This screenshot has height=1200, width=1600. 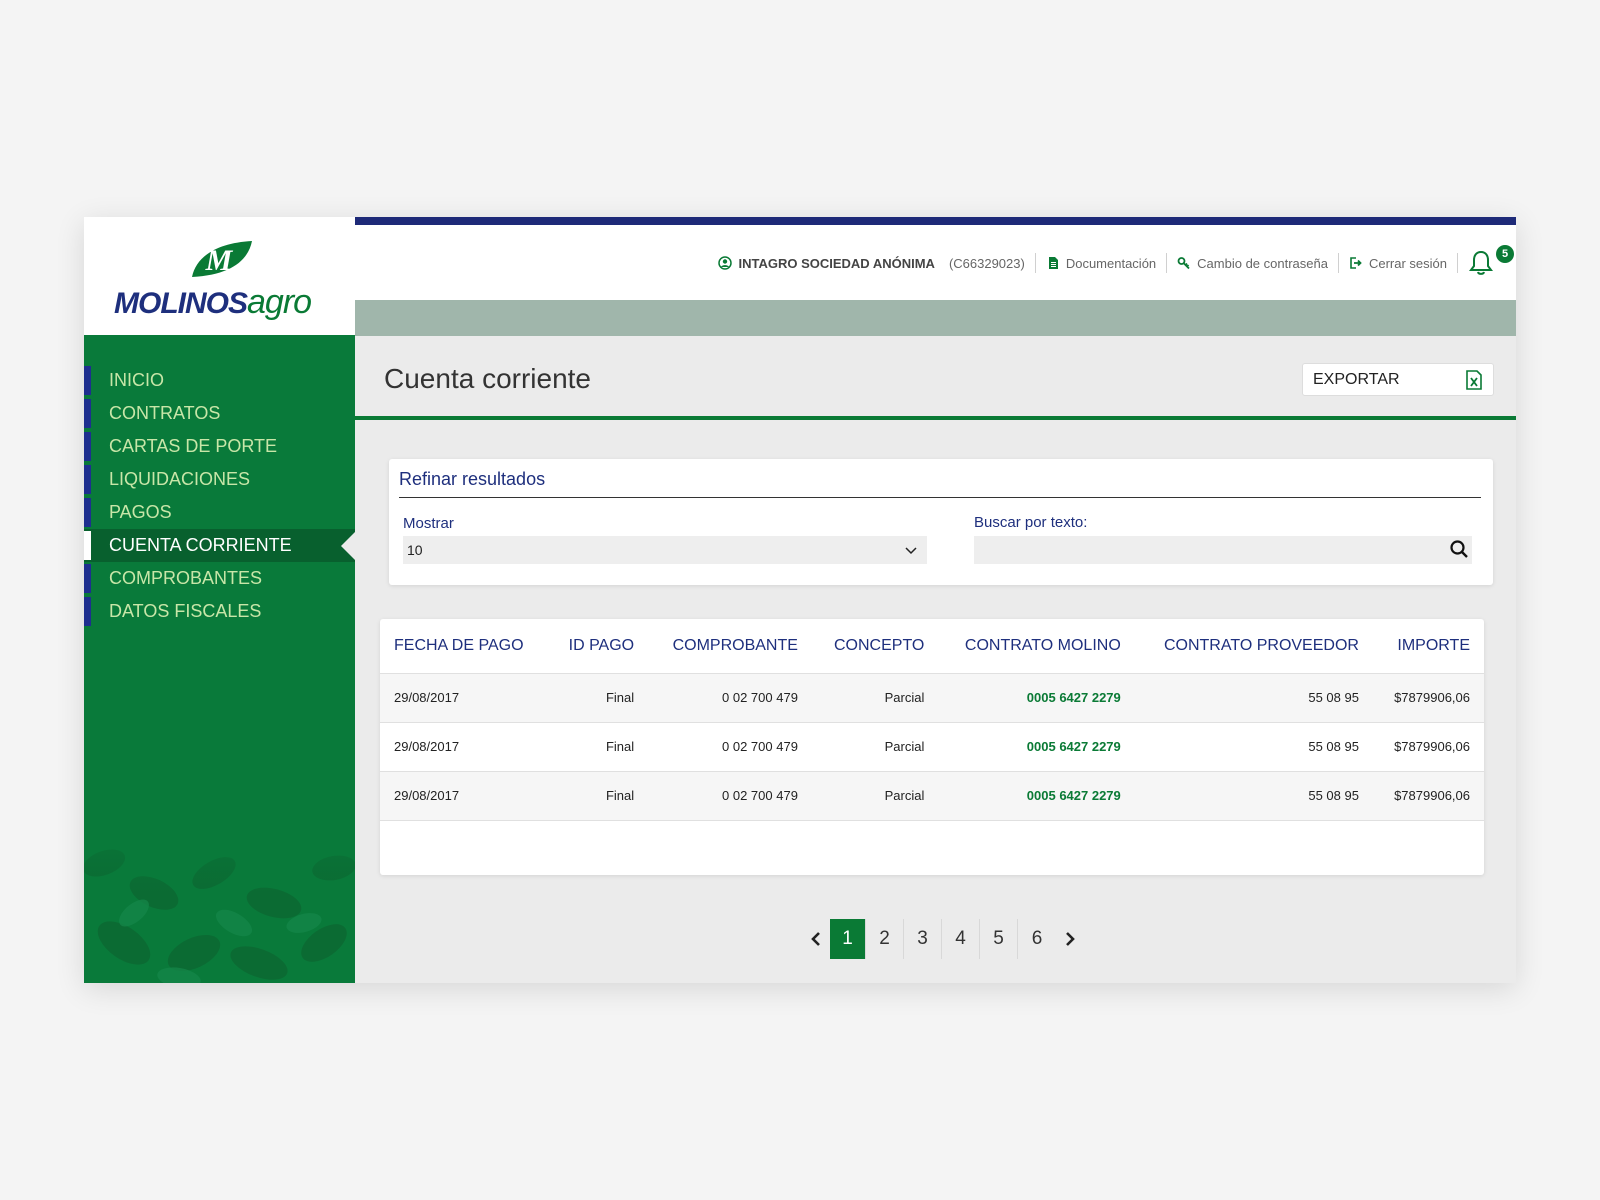 What do you see at coordinates (1037, 939) in the screenshot?
I see `page-6-button: 6` at bounding box center [1037, 939].